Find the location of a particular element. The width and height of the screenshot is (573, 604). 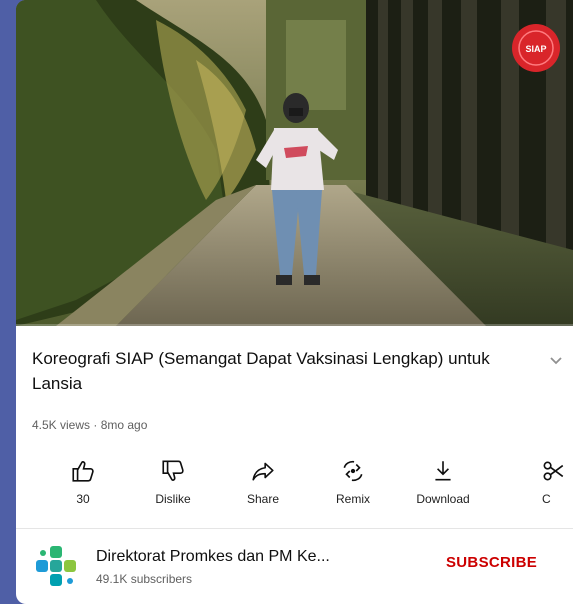

clip-icon is located at coordinates (553, 471).